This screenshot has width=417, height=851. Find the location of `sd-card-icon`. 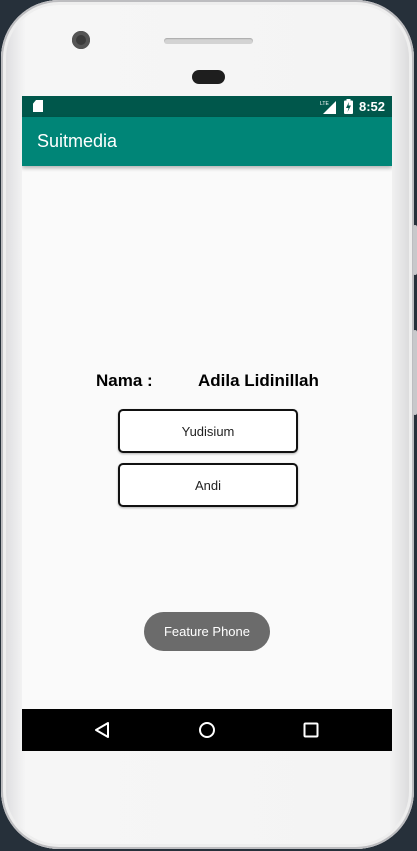

sd-card-icon is located at coordinates (38, 106).